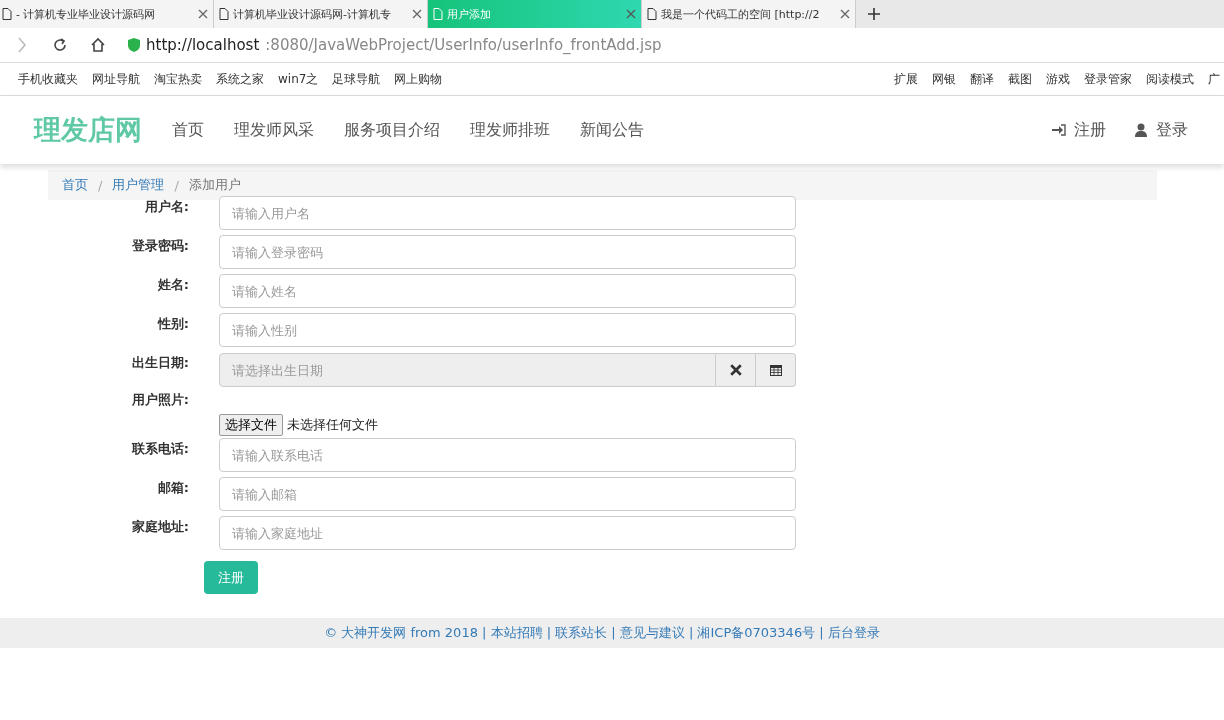 Image resolution: width=1224 pixels, height=720 pixels. What do you see at coordinates (507, 291) in the screenshot?
I see `input-field: 请输入姓名` at bounding box center [507, 291].